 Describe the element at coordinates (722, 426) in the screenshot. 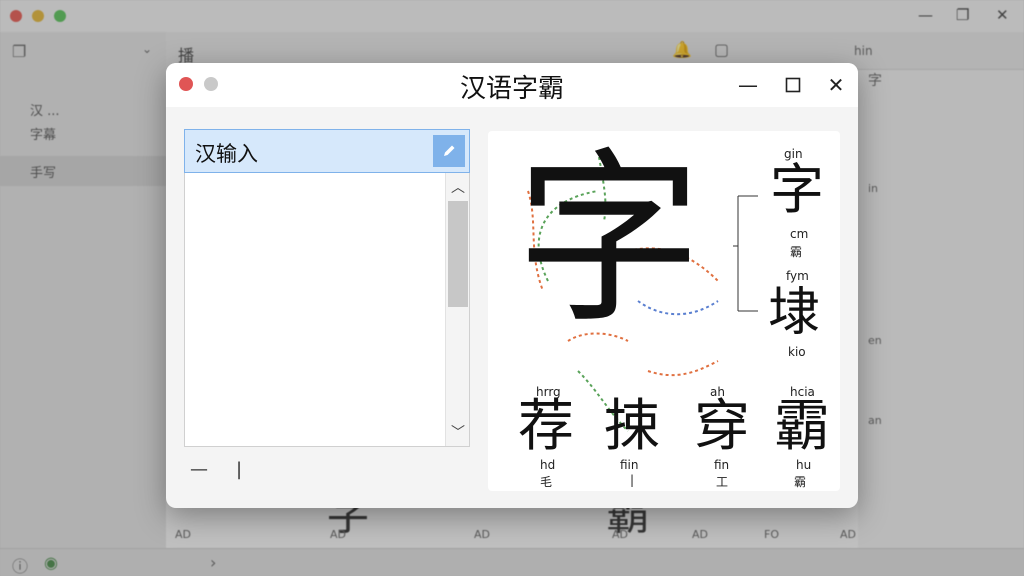

I see `row-character: 穿` at that location.